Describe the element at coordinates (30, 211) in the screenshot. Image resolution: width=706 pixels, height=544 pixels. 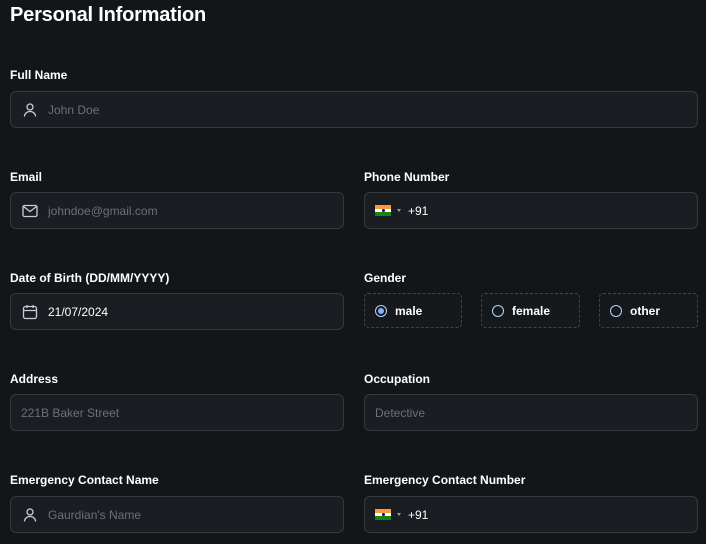
I see `mail-icon` at that location.